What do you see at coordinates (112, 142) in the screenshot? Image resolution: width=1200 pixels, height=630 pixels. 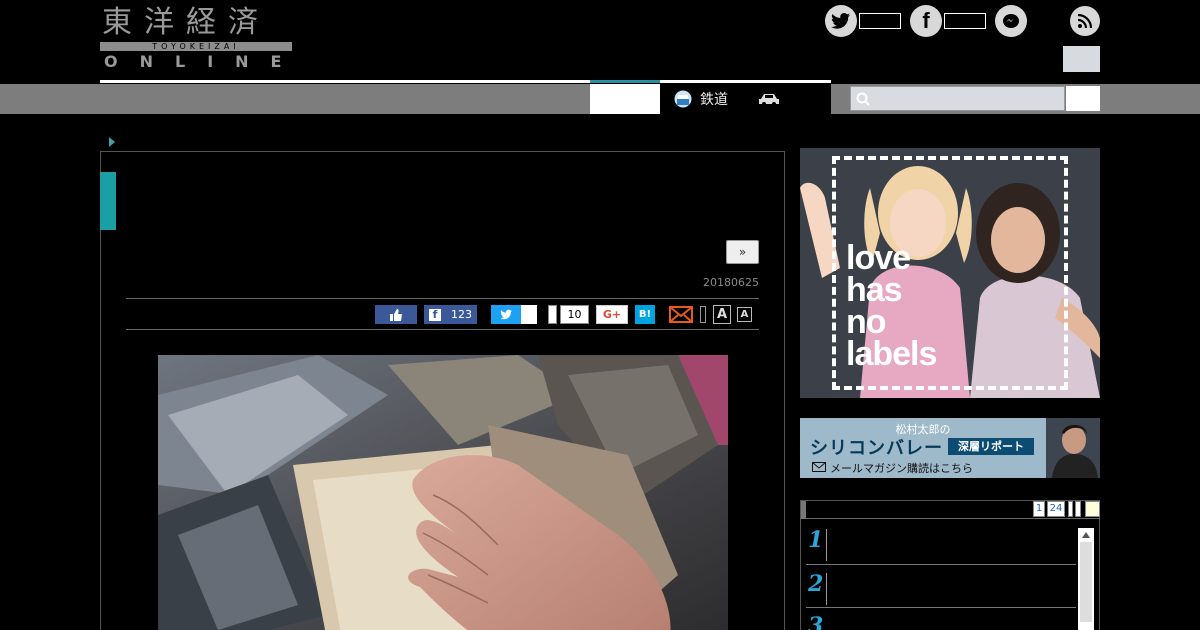 I see `breadcrumb-arrow-icon` at bounding box center [112, 142].